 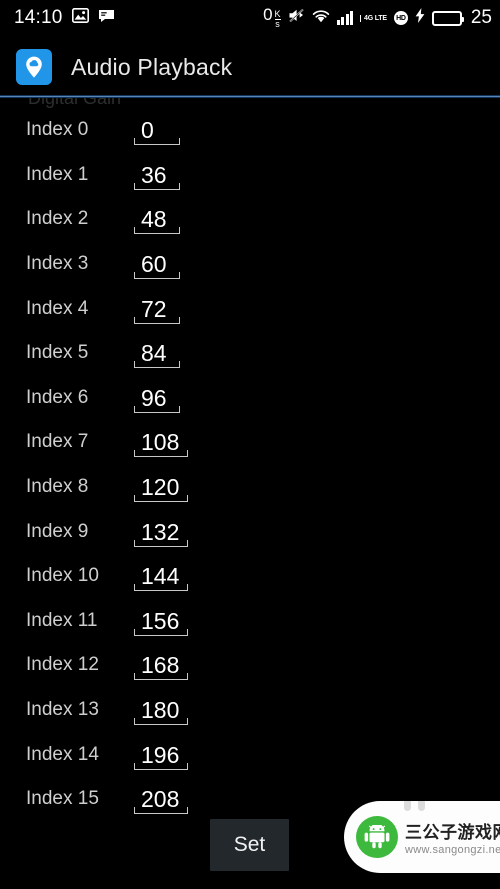 What do you see at coordinates (250, 754) in the screenshot?
I see `index-row: Index 14 196` at bounding box center [250, 754].